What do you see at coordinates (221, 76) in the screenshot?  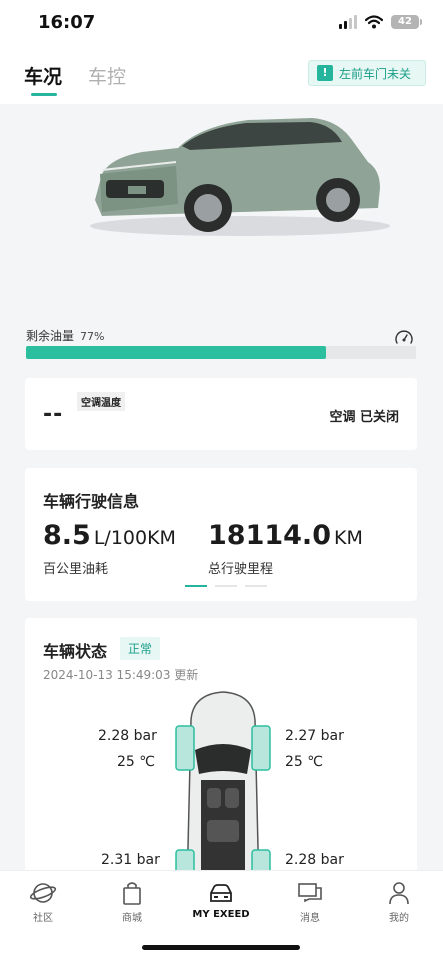 I see `header: 车况 车控 ! 左前车门未关` at bounding box center [221, 76].